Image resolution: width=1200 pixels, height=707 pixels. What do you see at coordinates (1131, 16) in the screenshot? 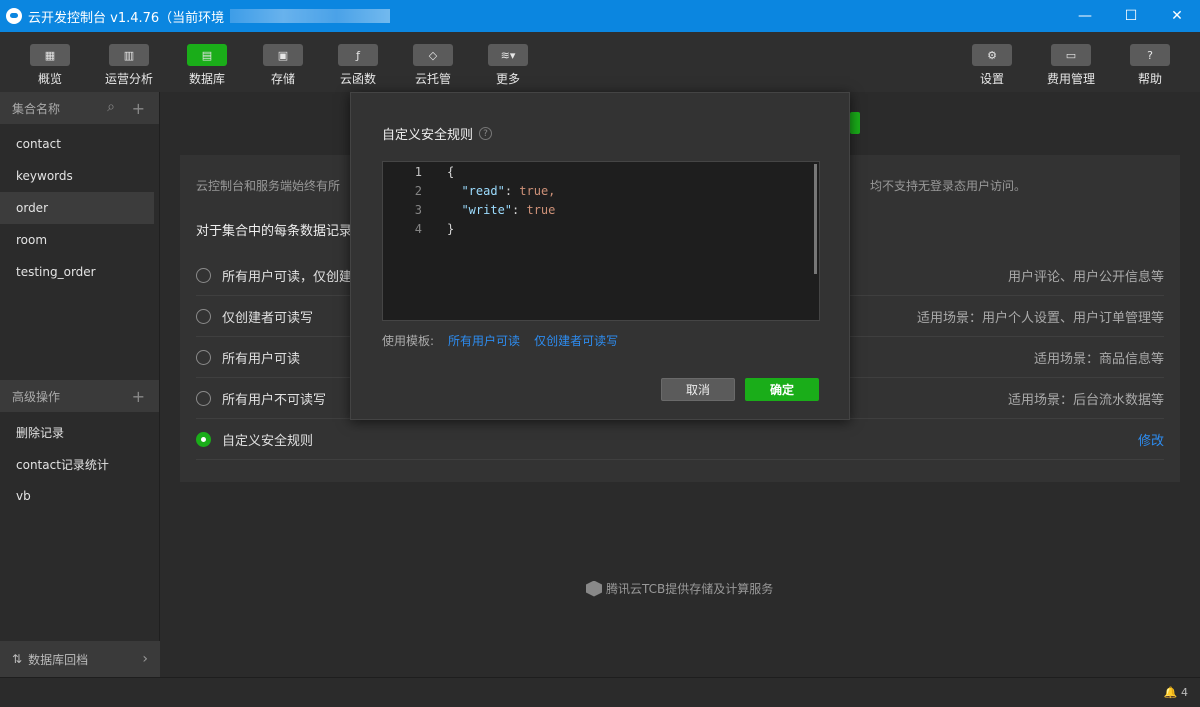
I see `maximize-button: ☐` at bounding box center [1131, 16].